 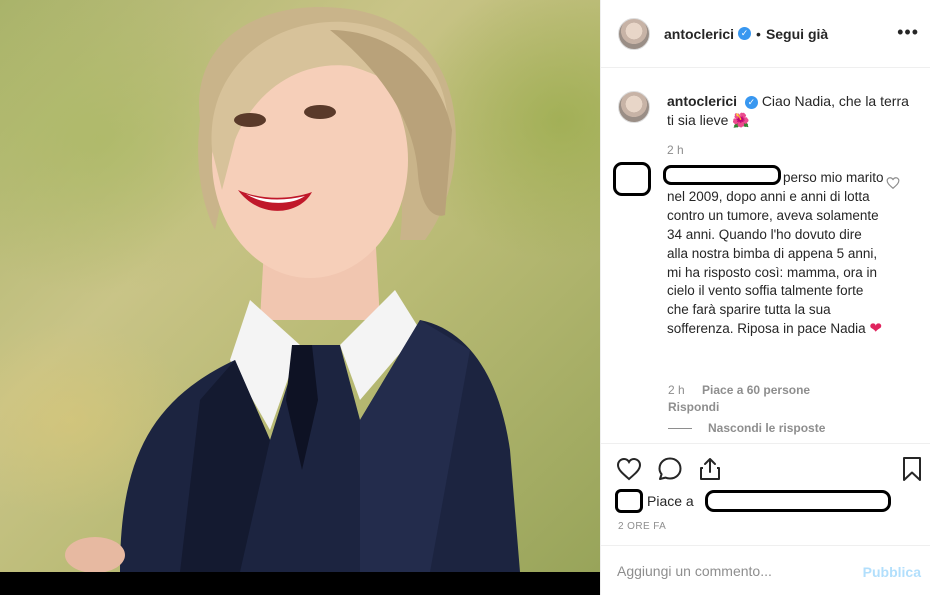 I want to click on caption-timestamp: 2 h, so click(x=675, y=150).